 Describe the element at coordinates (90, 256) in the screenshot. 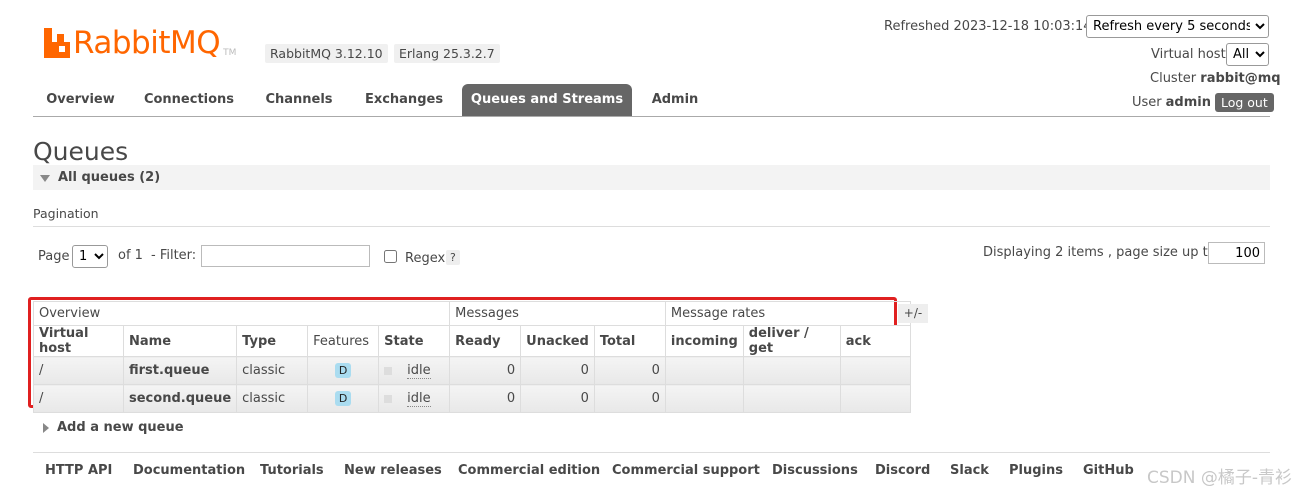

I see `page-select: 1` at that location.